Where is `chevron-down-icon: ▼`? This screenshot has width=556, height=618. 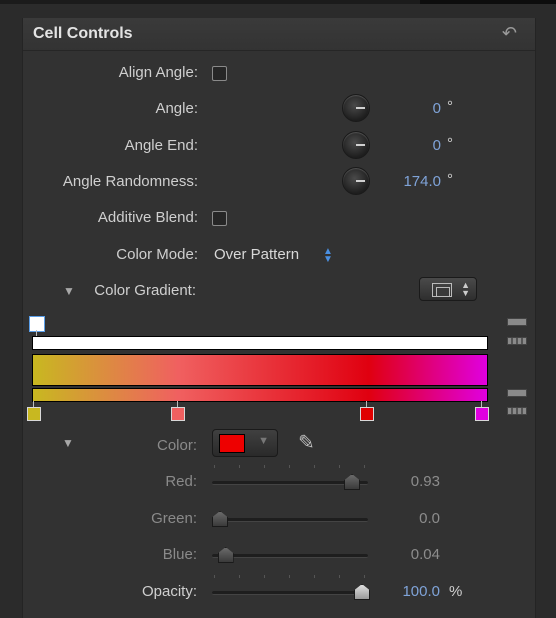
chevron-down-icon: ▼ is located at coordinates (263, 441).